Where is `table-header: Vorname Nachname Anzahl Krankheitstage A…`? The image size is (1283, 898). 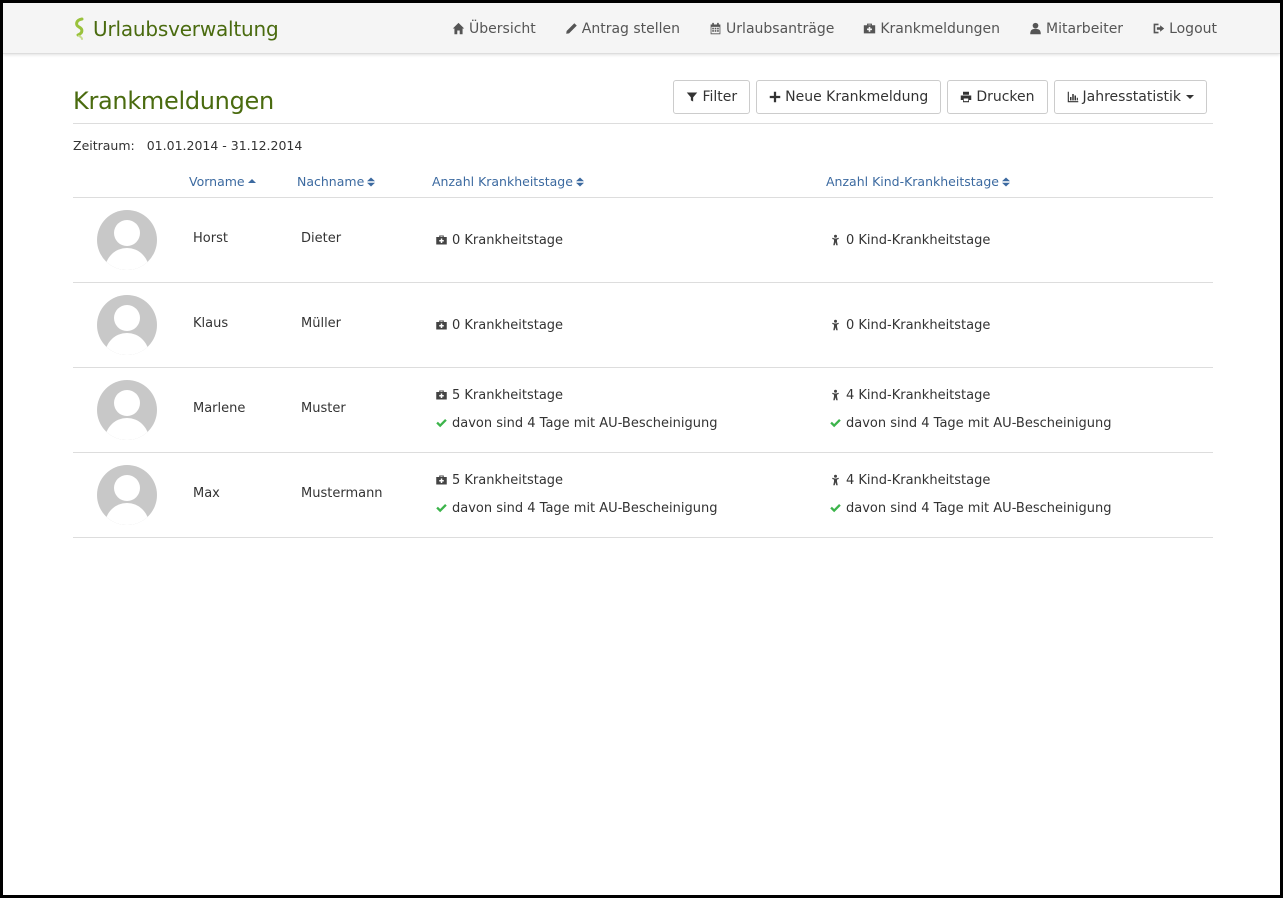 table-header: Vorname Nachname Anzahl Krankheitstage A… is located at coordinates (643, 181).